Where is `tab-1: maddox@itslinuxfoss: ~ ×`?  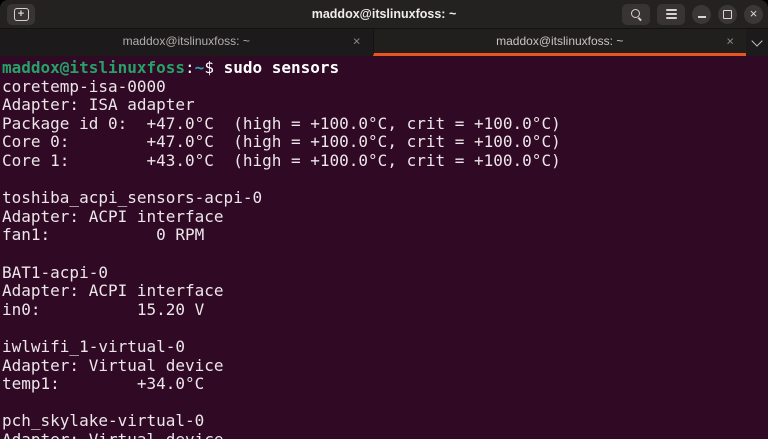 tab-1: maddox@itslinuxfoss: ~ × is located at coordinates (186, 42).